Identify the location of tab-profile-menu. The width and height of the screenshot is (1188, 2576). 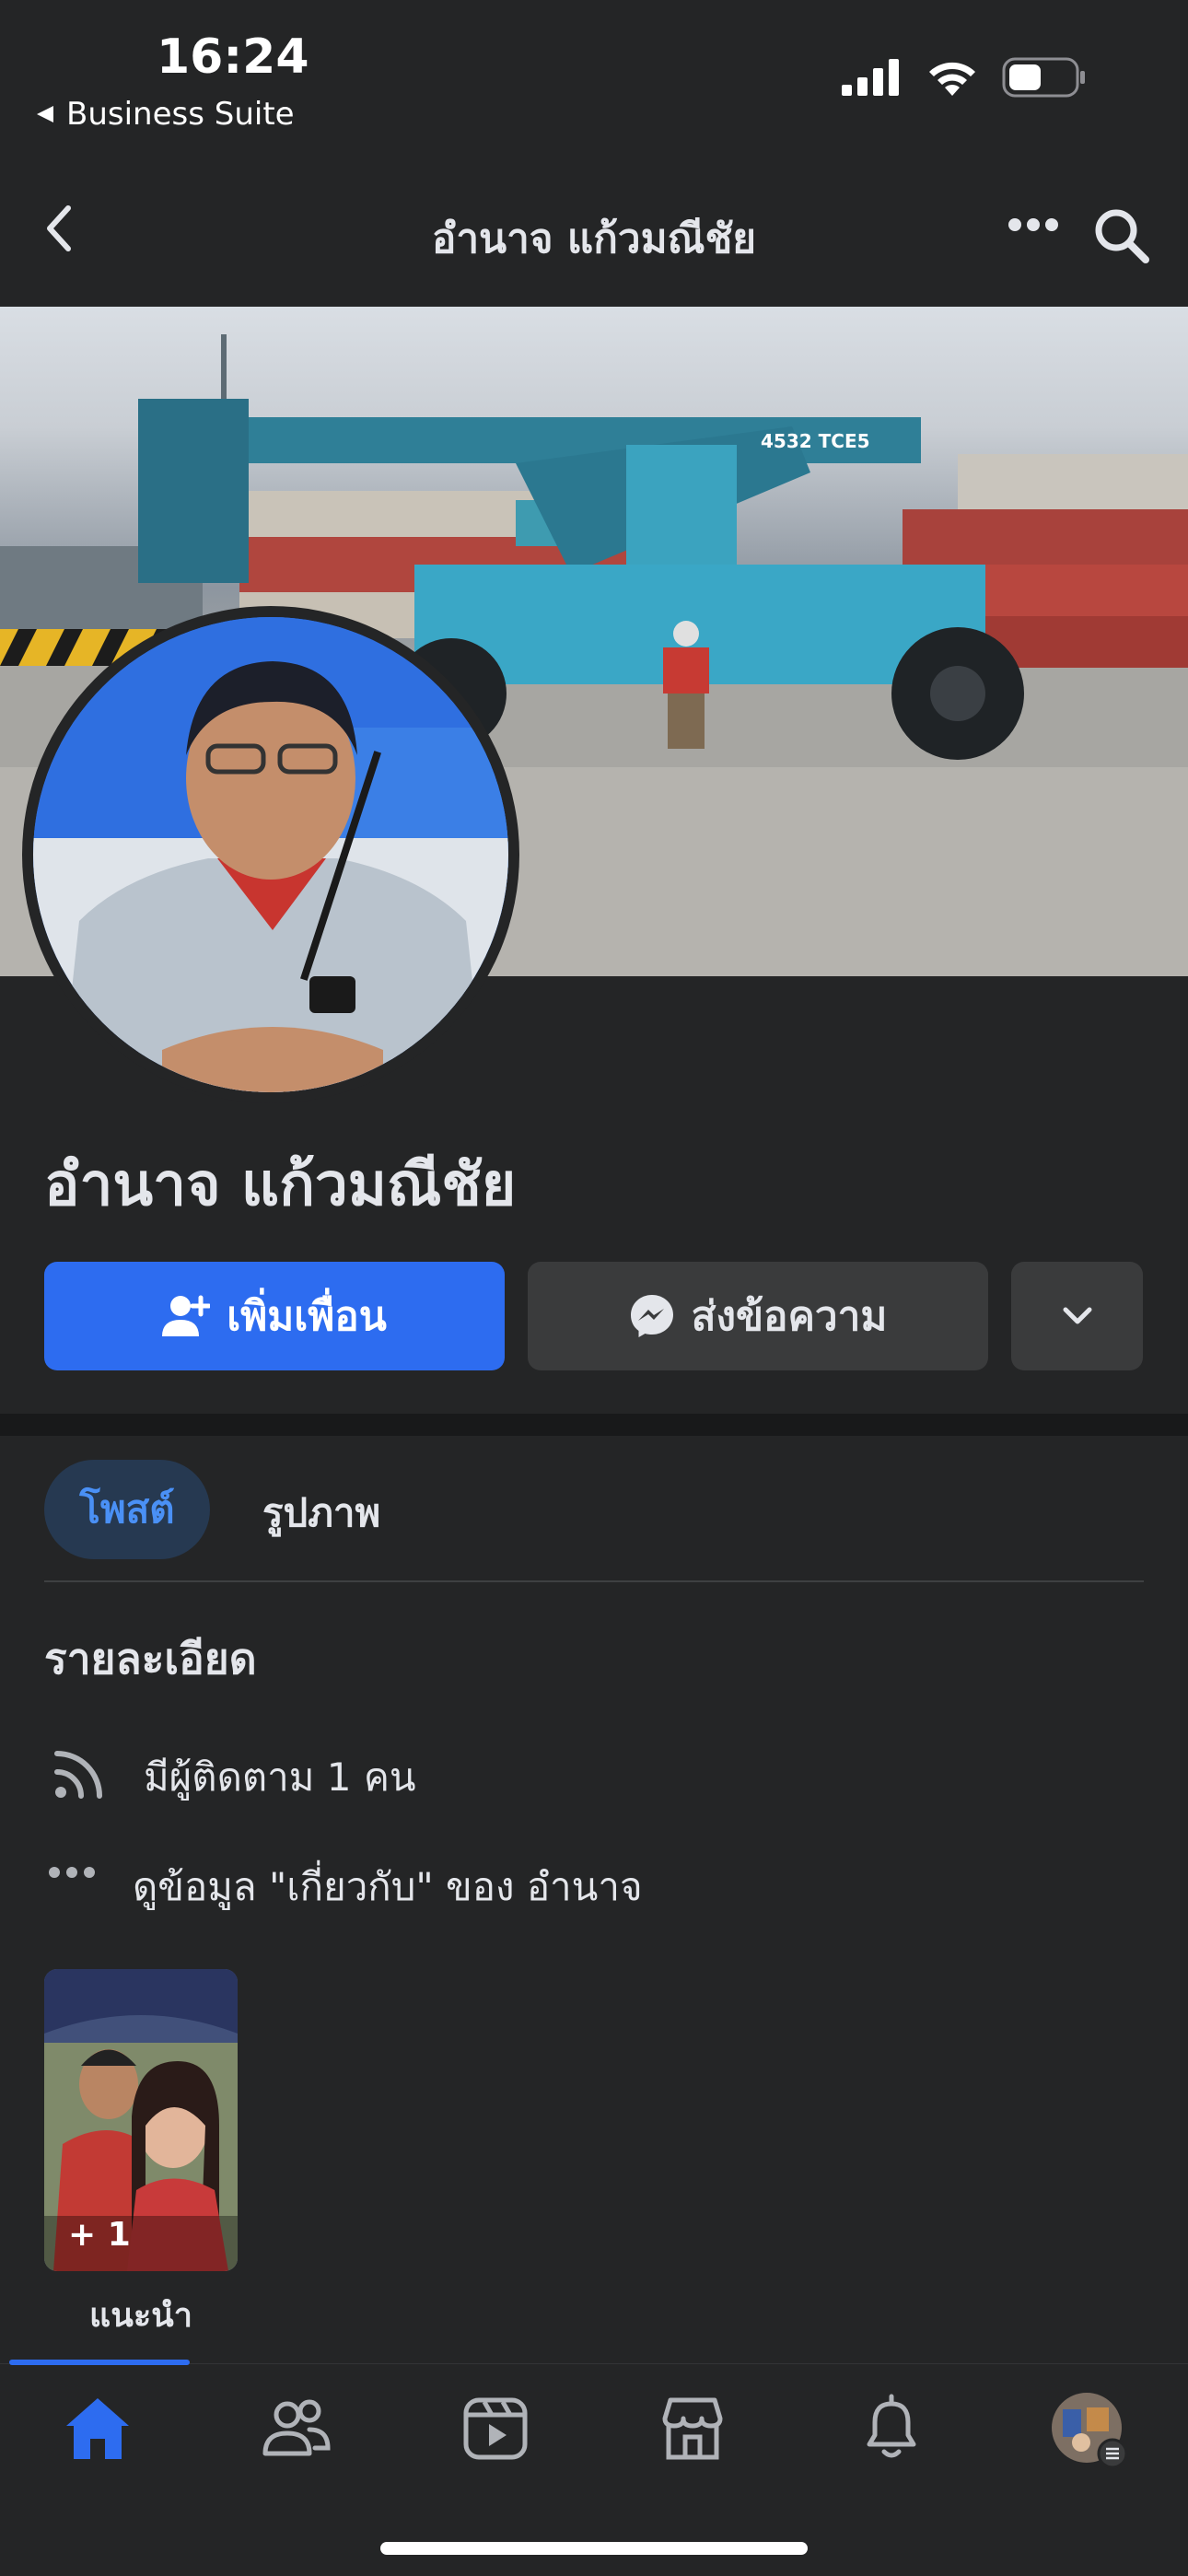
(1089, 2430).